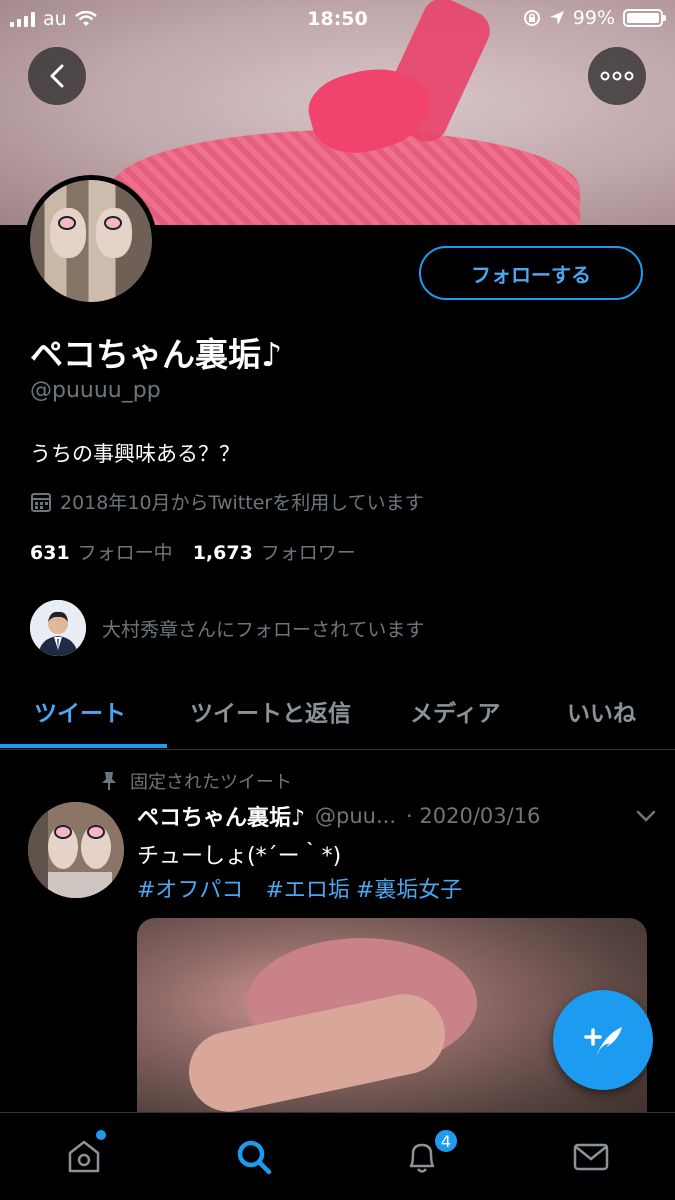 The width and height of the screenshot is (675, 1200). Describe the element at coordinates (455, 711) in the screenshot. I see `tab-media: メディア` at that location.